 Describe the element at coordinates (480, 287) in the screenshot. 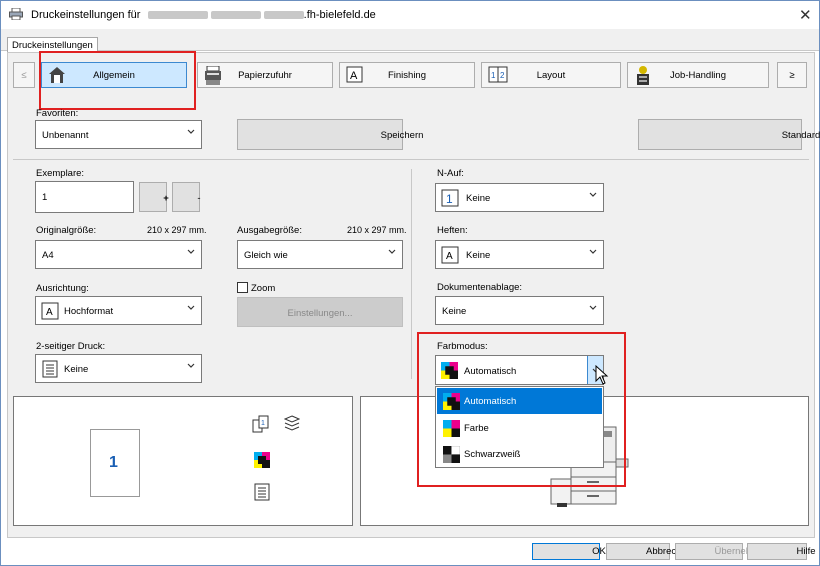

I see `docstore-label: Dokumentenablage:` at that location.